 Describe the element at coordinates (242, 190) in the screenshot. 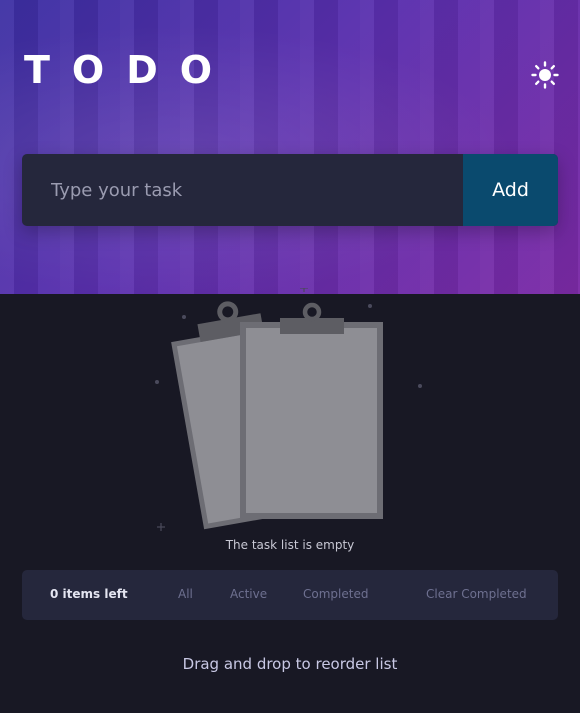

I see `task-input` at that location.